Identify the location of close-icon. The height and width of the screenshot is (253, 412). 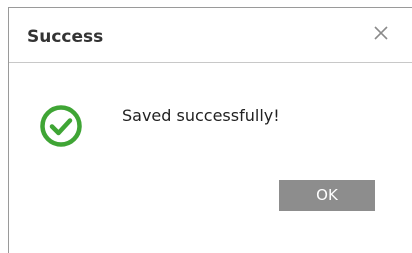
(381, 33).